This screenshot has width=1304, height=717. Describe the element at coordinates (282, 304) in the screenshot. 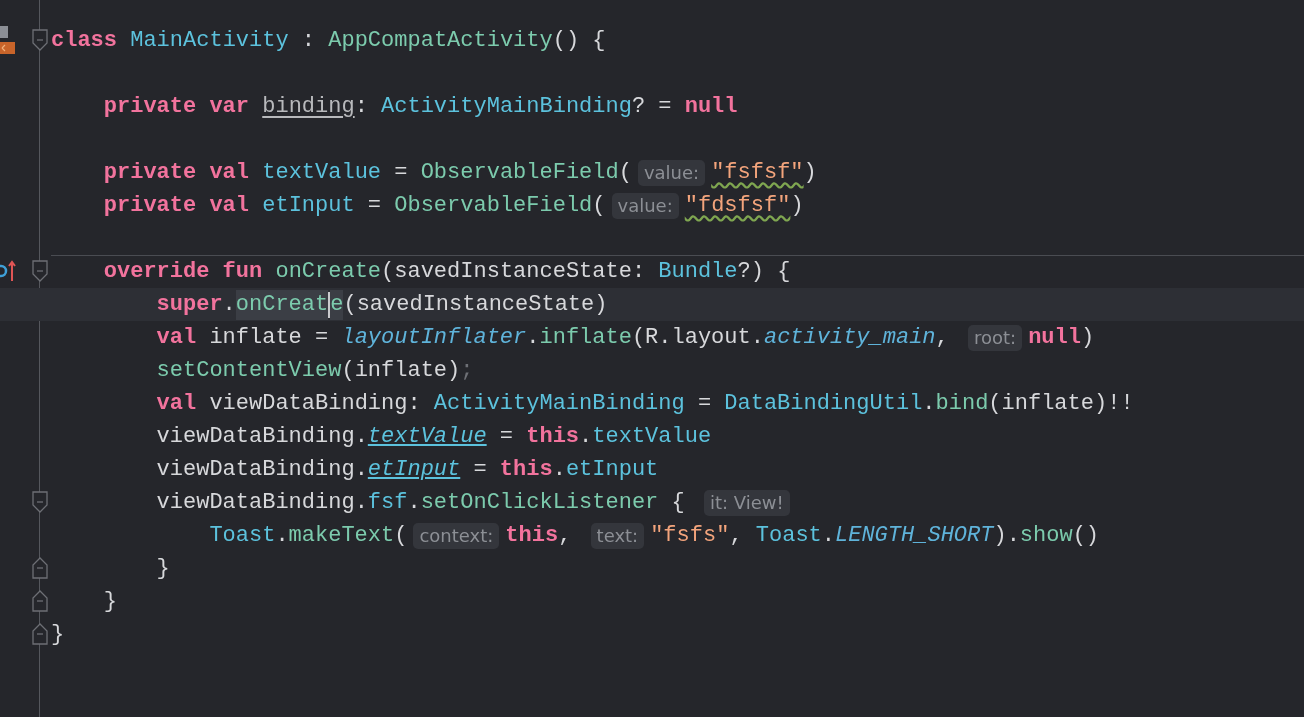

I see `highlighted-identifier: onCreat` at that location.